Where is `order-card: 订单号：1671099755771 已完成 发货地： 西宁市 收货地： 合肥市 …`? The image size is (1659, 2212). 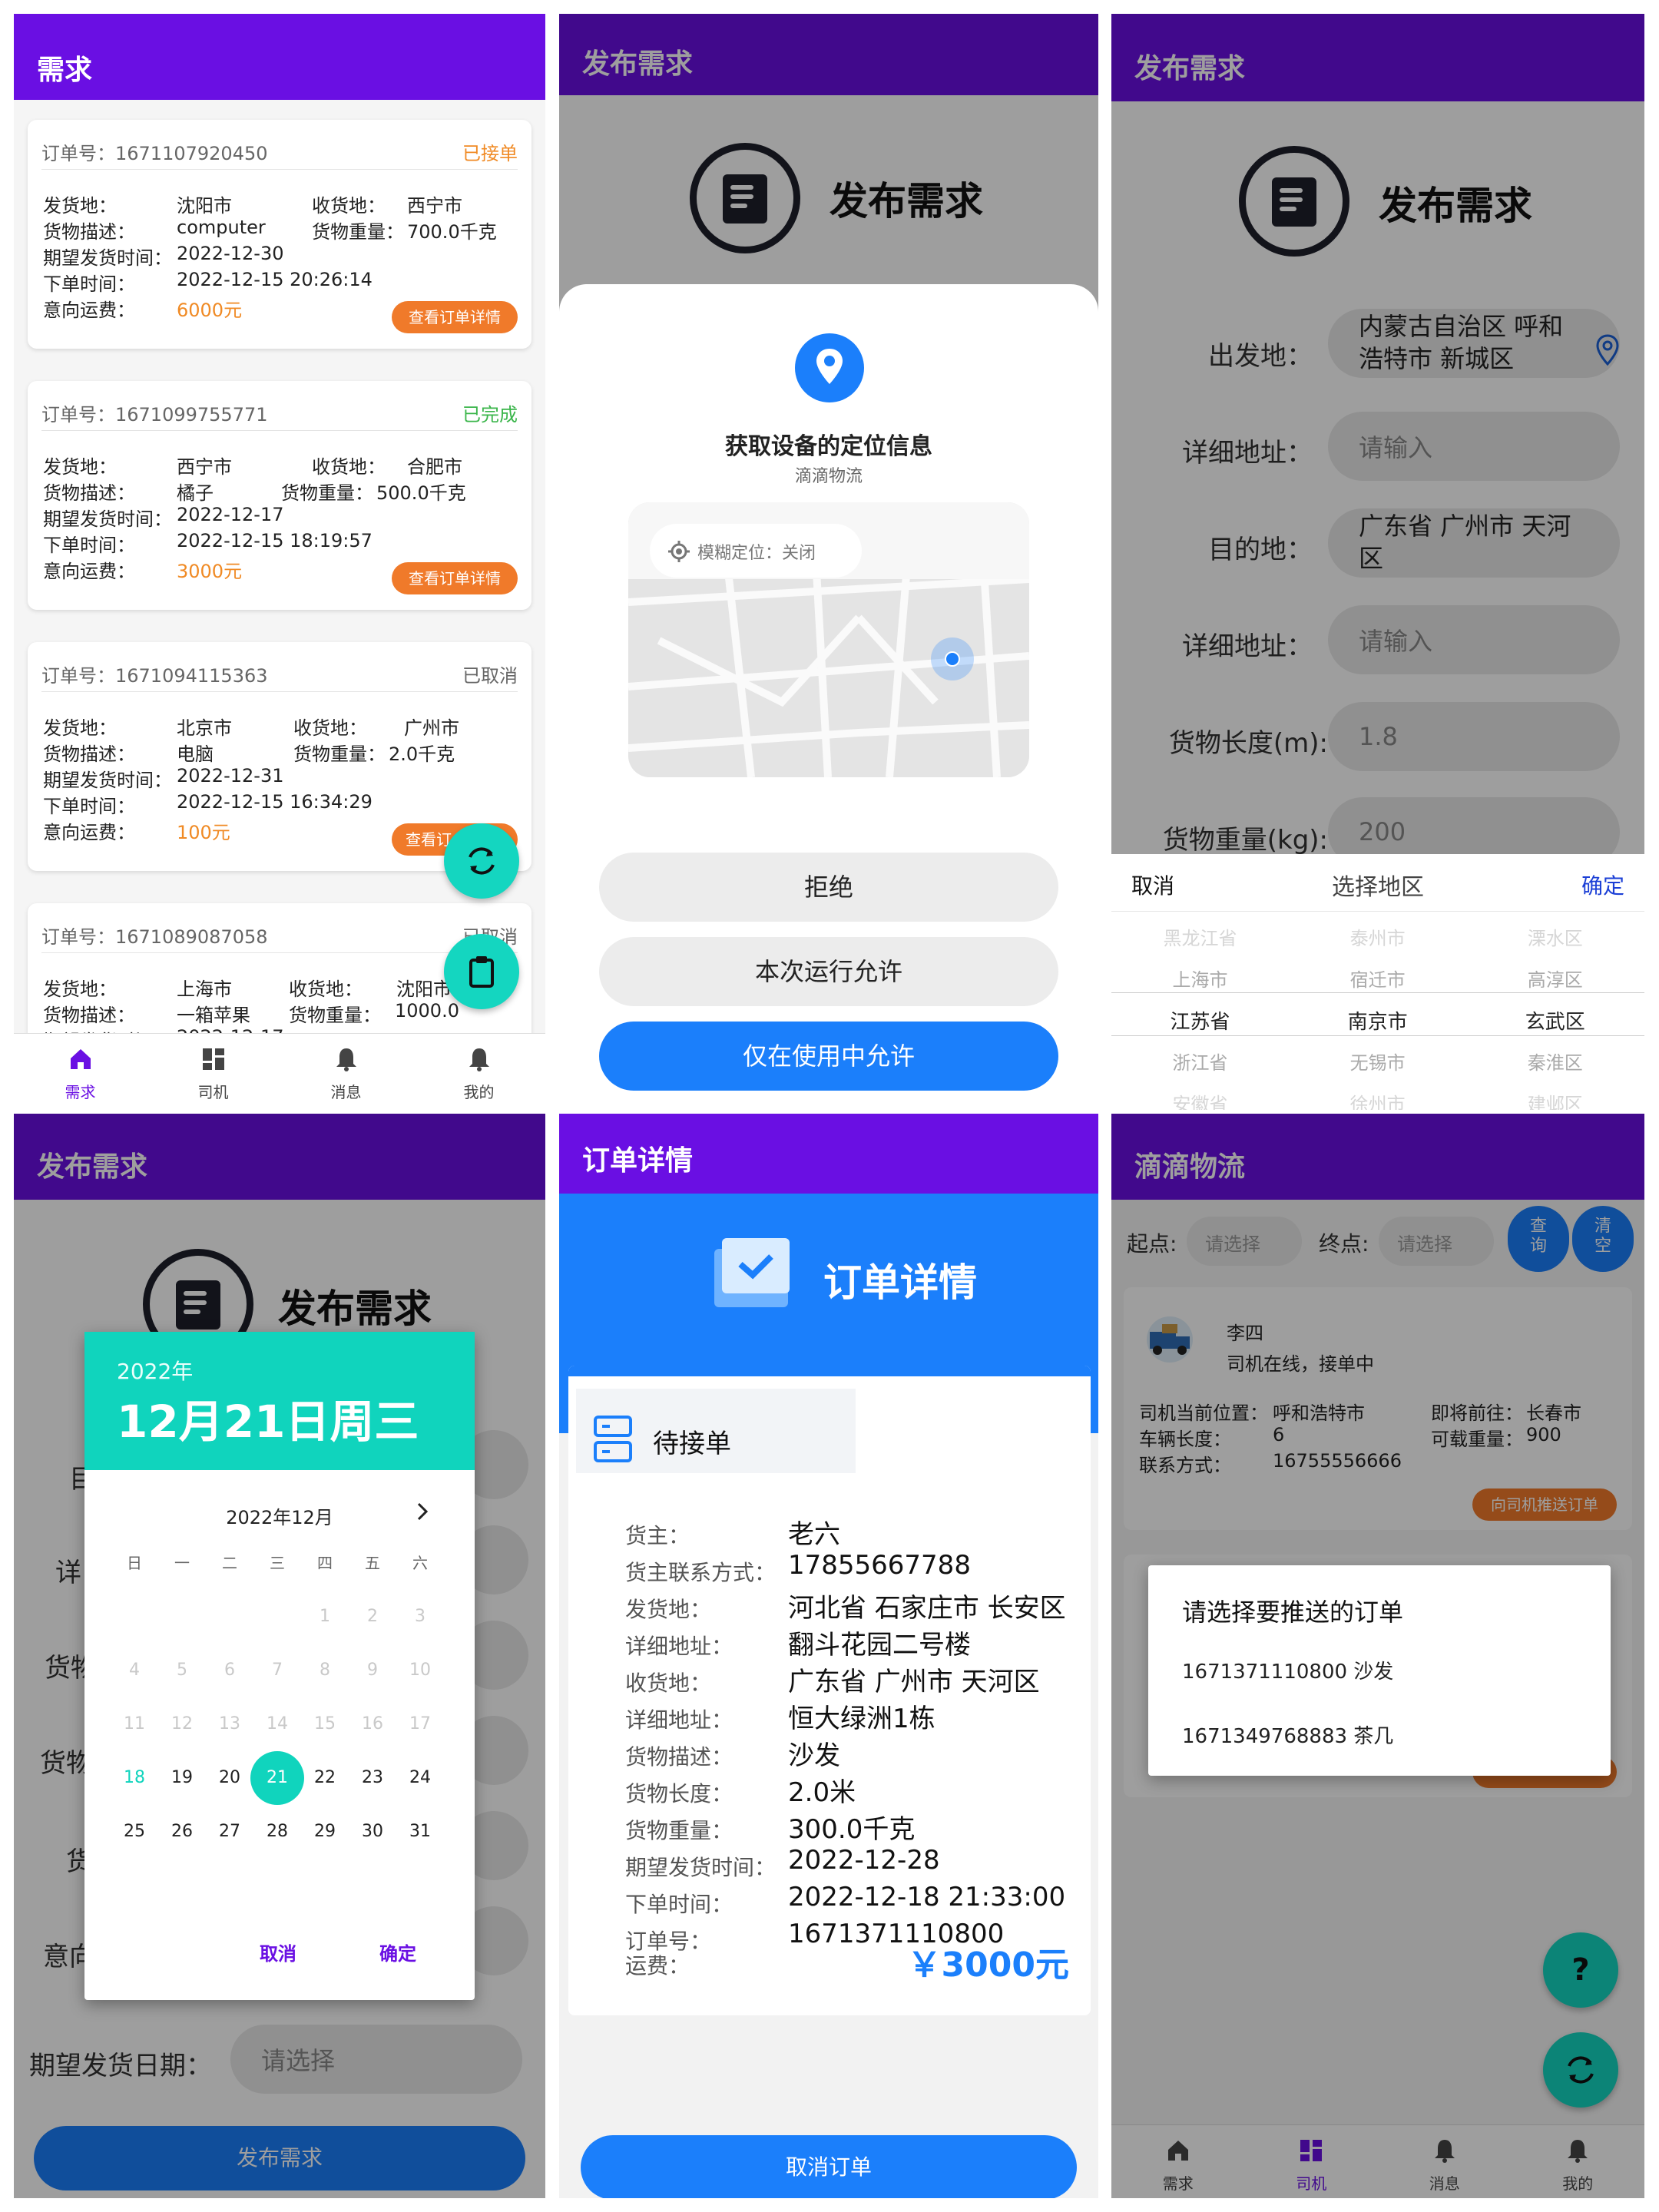
order-card: 订单号：1671099755771 已完成 发货地： 西宁市 收货地： 合肥市 … is located at coordinates (279, 495).